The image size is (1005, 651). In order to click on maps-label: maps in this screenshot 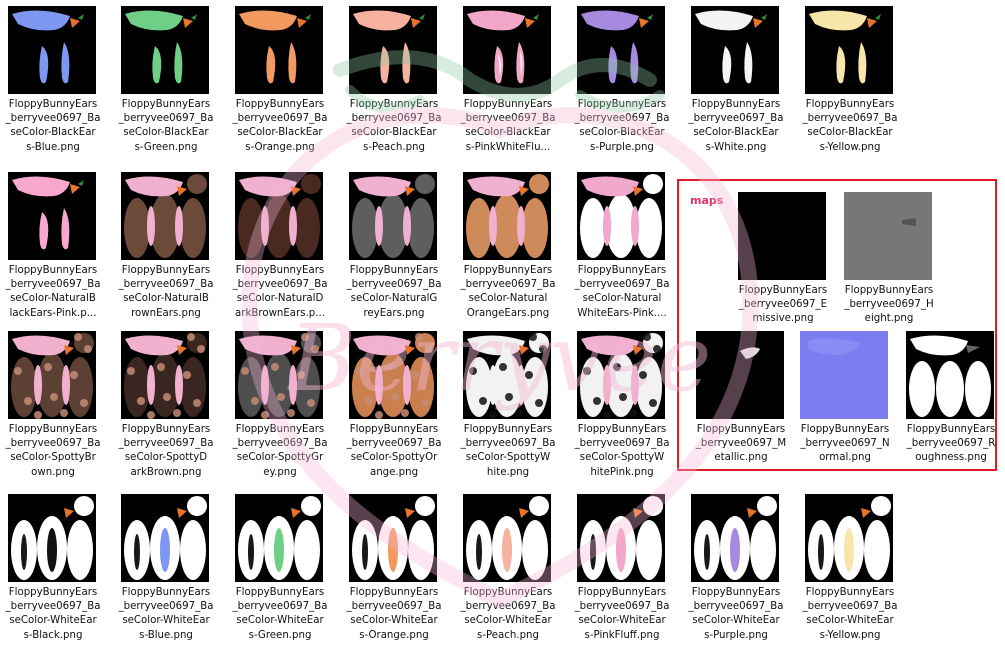, I will do `click(707, 200)`.